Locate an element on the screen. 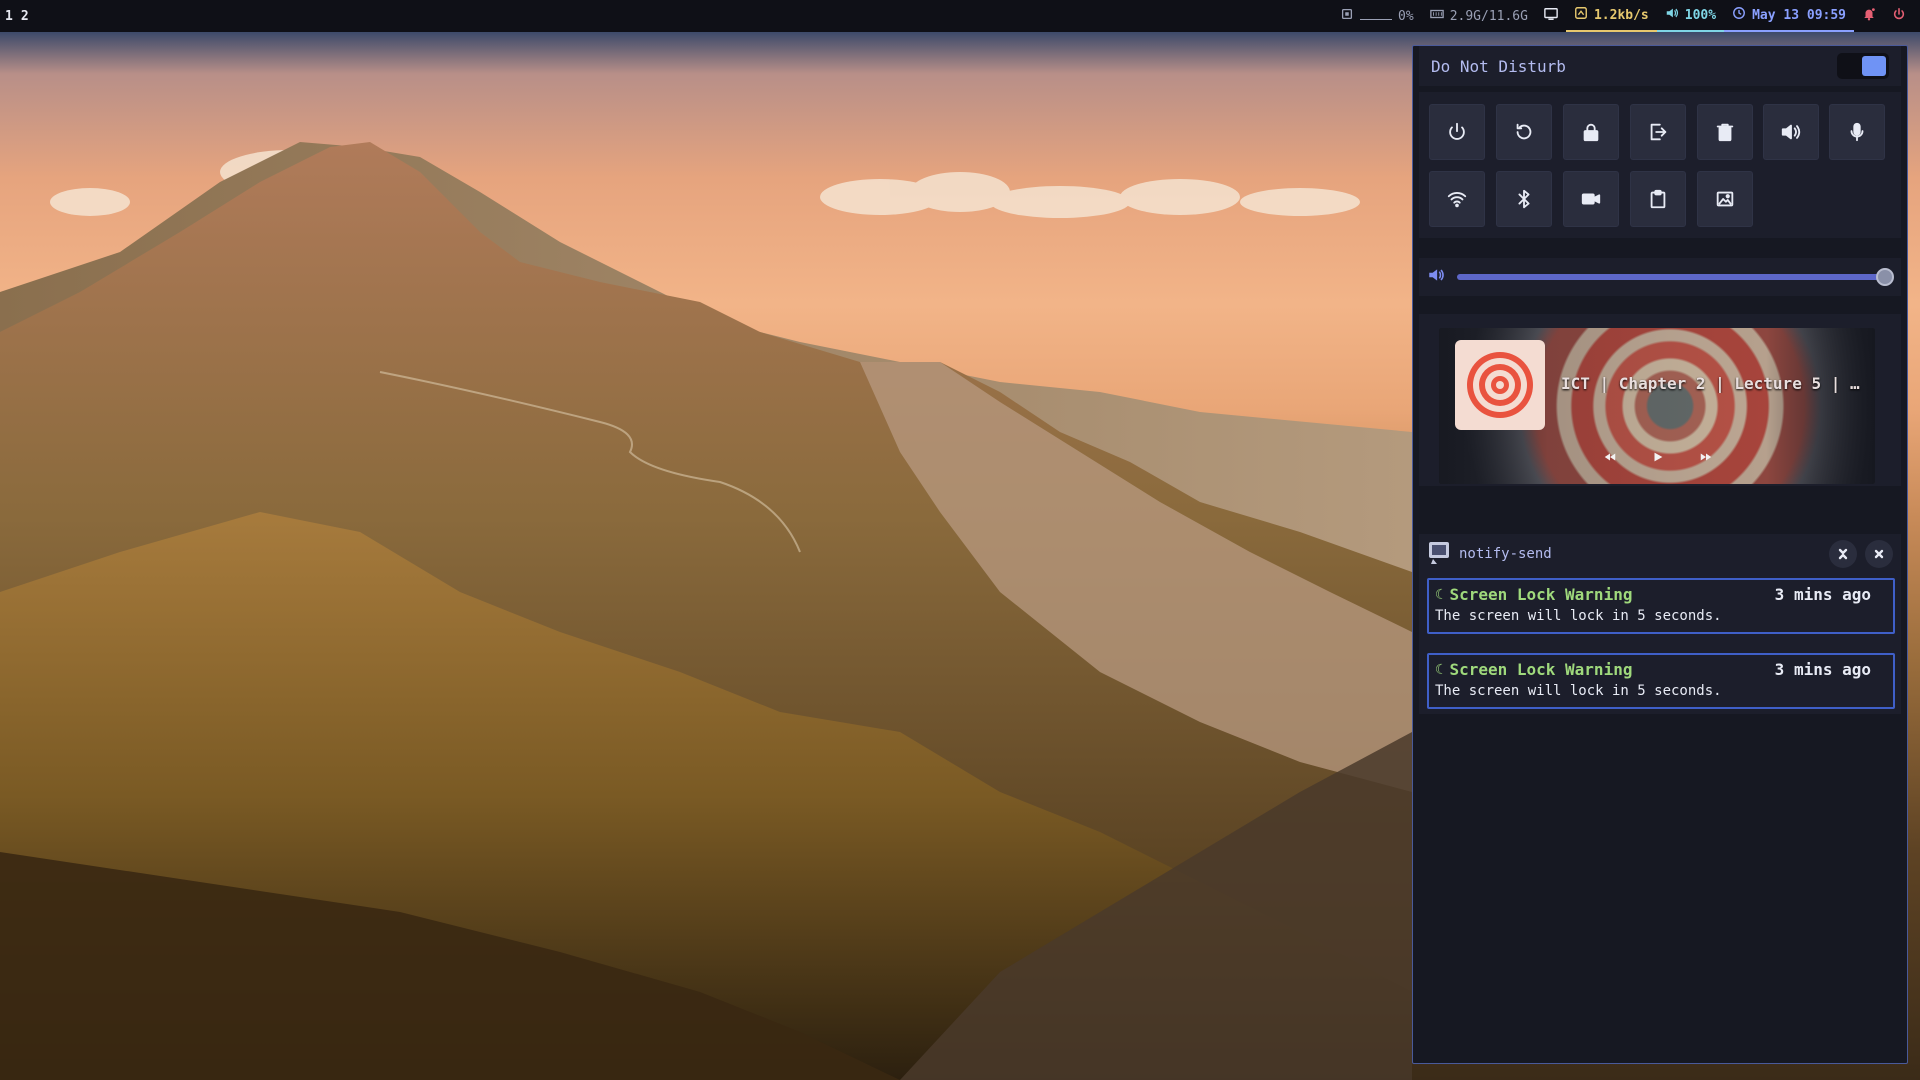  logout-icon is located at coordinates (1658, 132).